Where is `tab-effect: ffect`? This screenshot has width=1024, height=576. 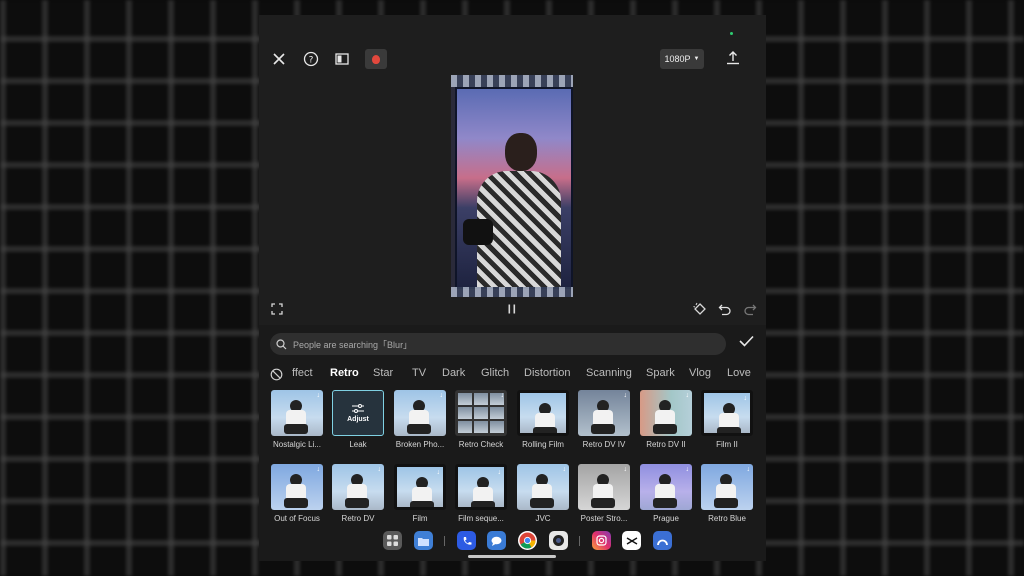 tab-effect: ffect is located at coordinates (302, 373).